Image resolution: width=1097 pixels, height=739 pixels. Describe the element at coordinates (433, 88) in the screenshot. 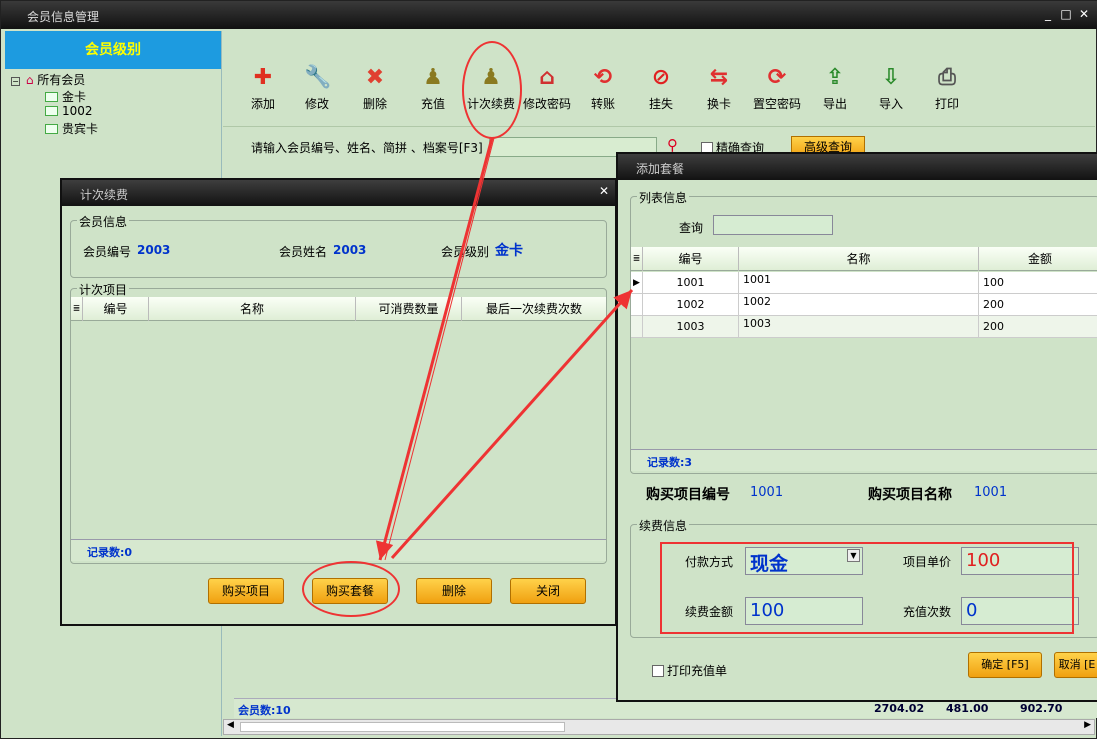

I see `toolbar-button-3: ♟ 充值` at that location.